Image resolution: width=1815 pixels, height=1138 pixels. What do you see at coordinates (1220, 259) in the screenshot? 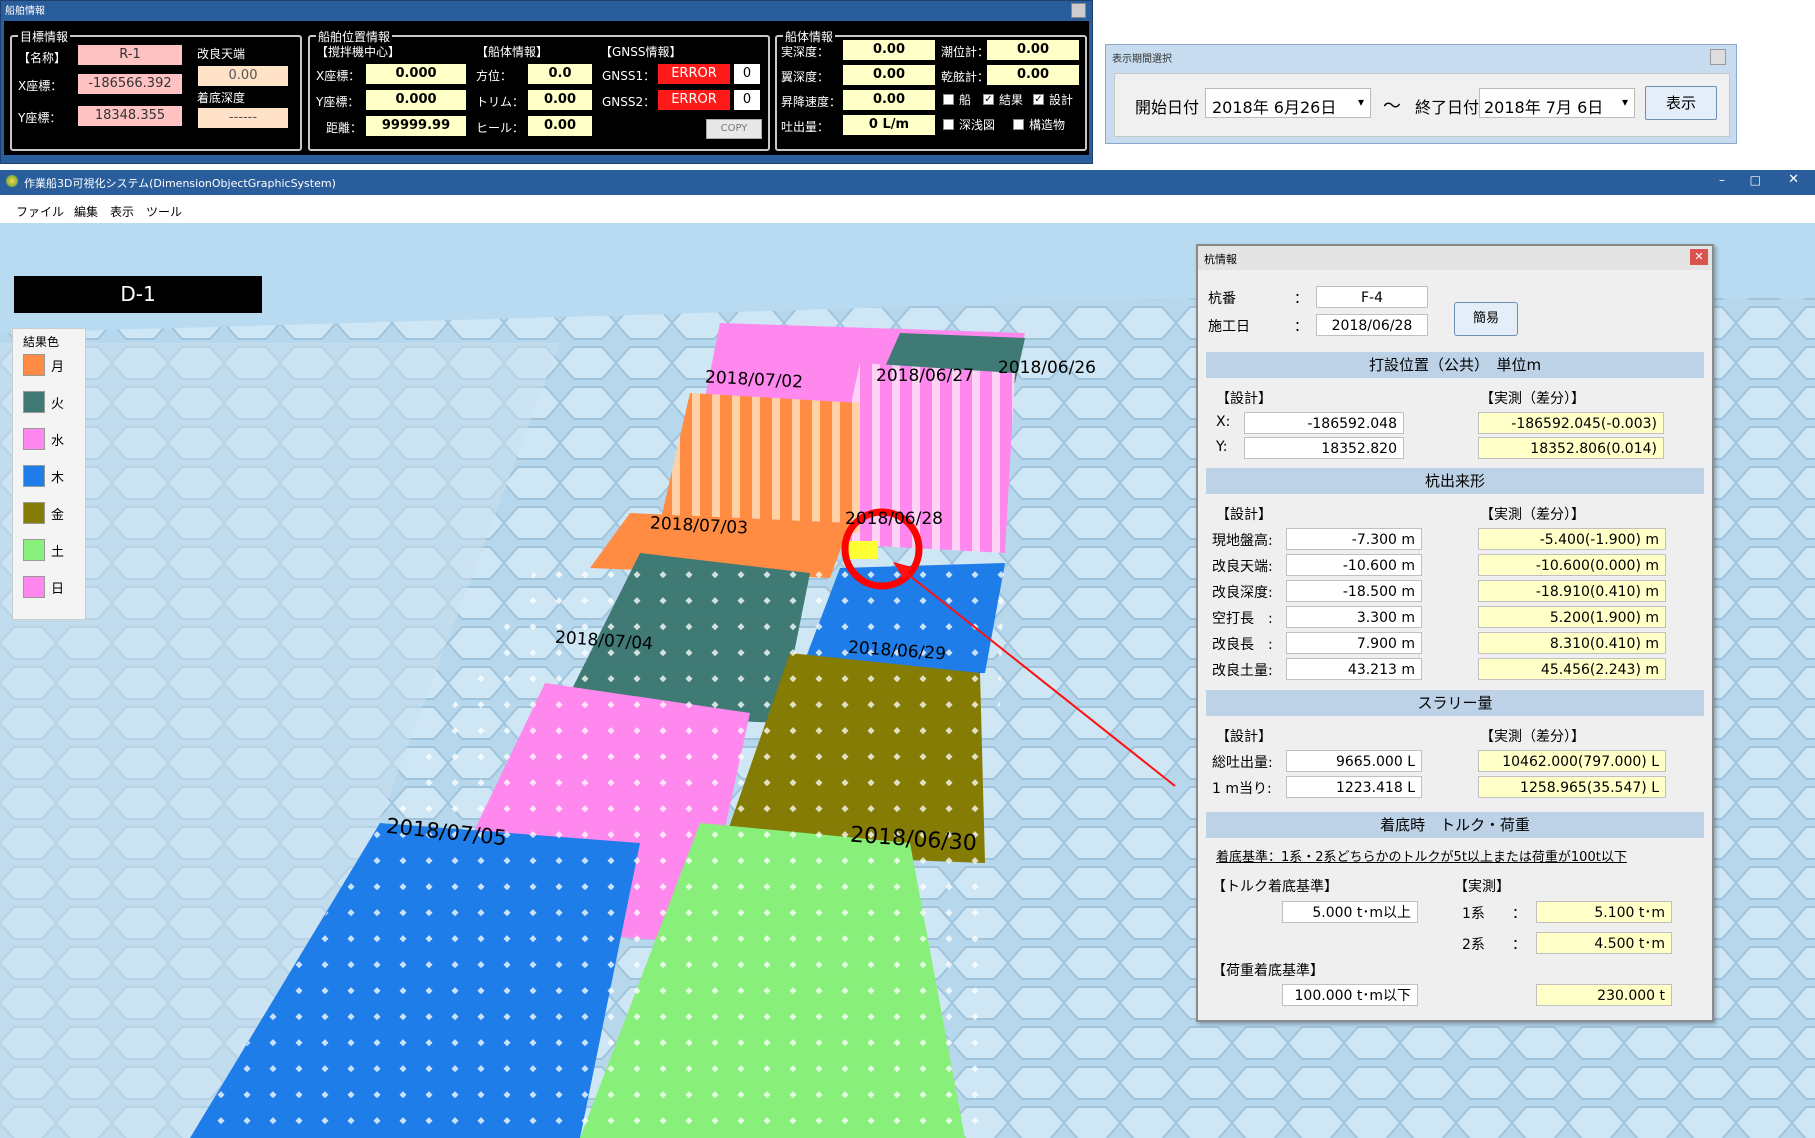
I see `pile-panel-title: 杭情報` at bounding box center [1220, 259].